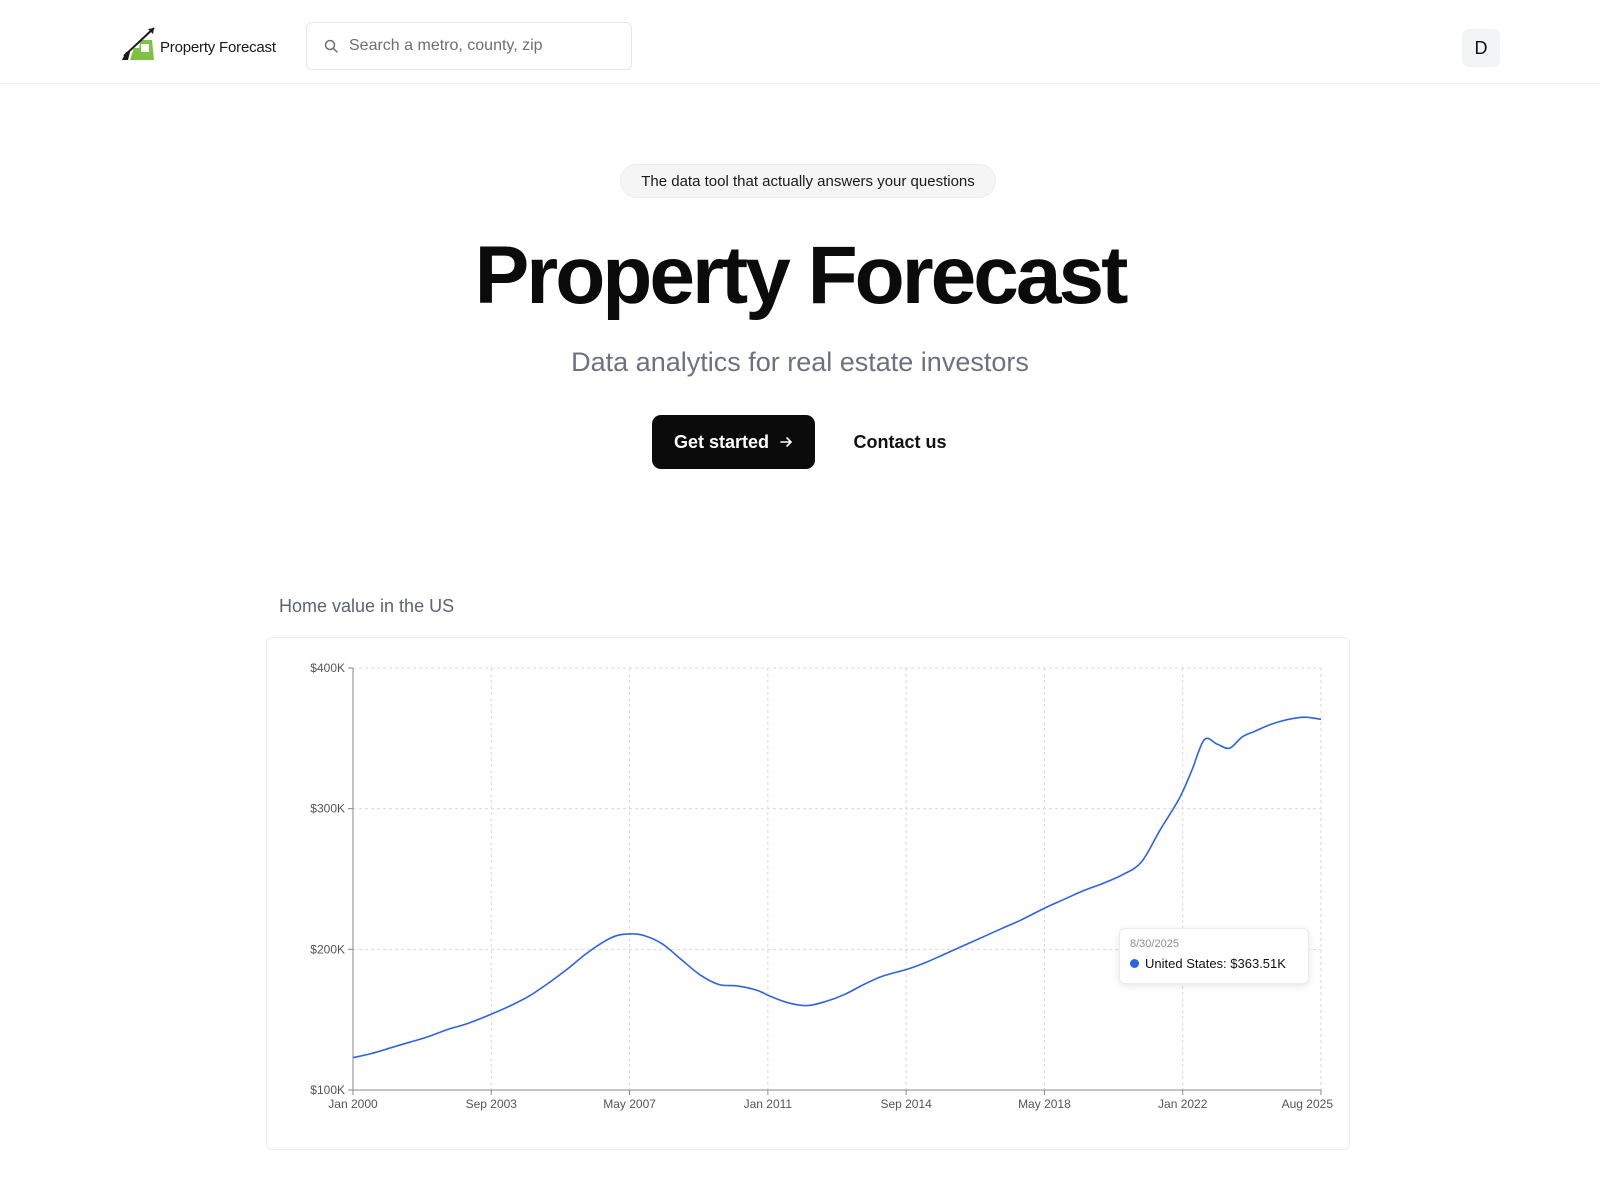 This screenshot has height=1200, width=1600. What do you see at coordinates (327, 949) in the screenshot?
I see `y-tick-label: $200K` at bounding box center [327, 949].